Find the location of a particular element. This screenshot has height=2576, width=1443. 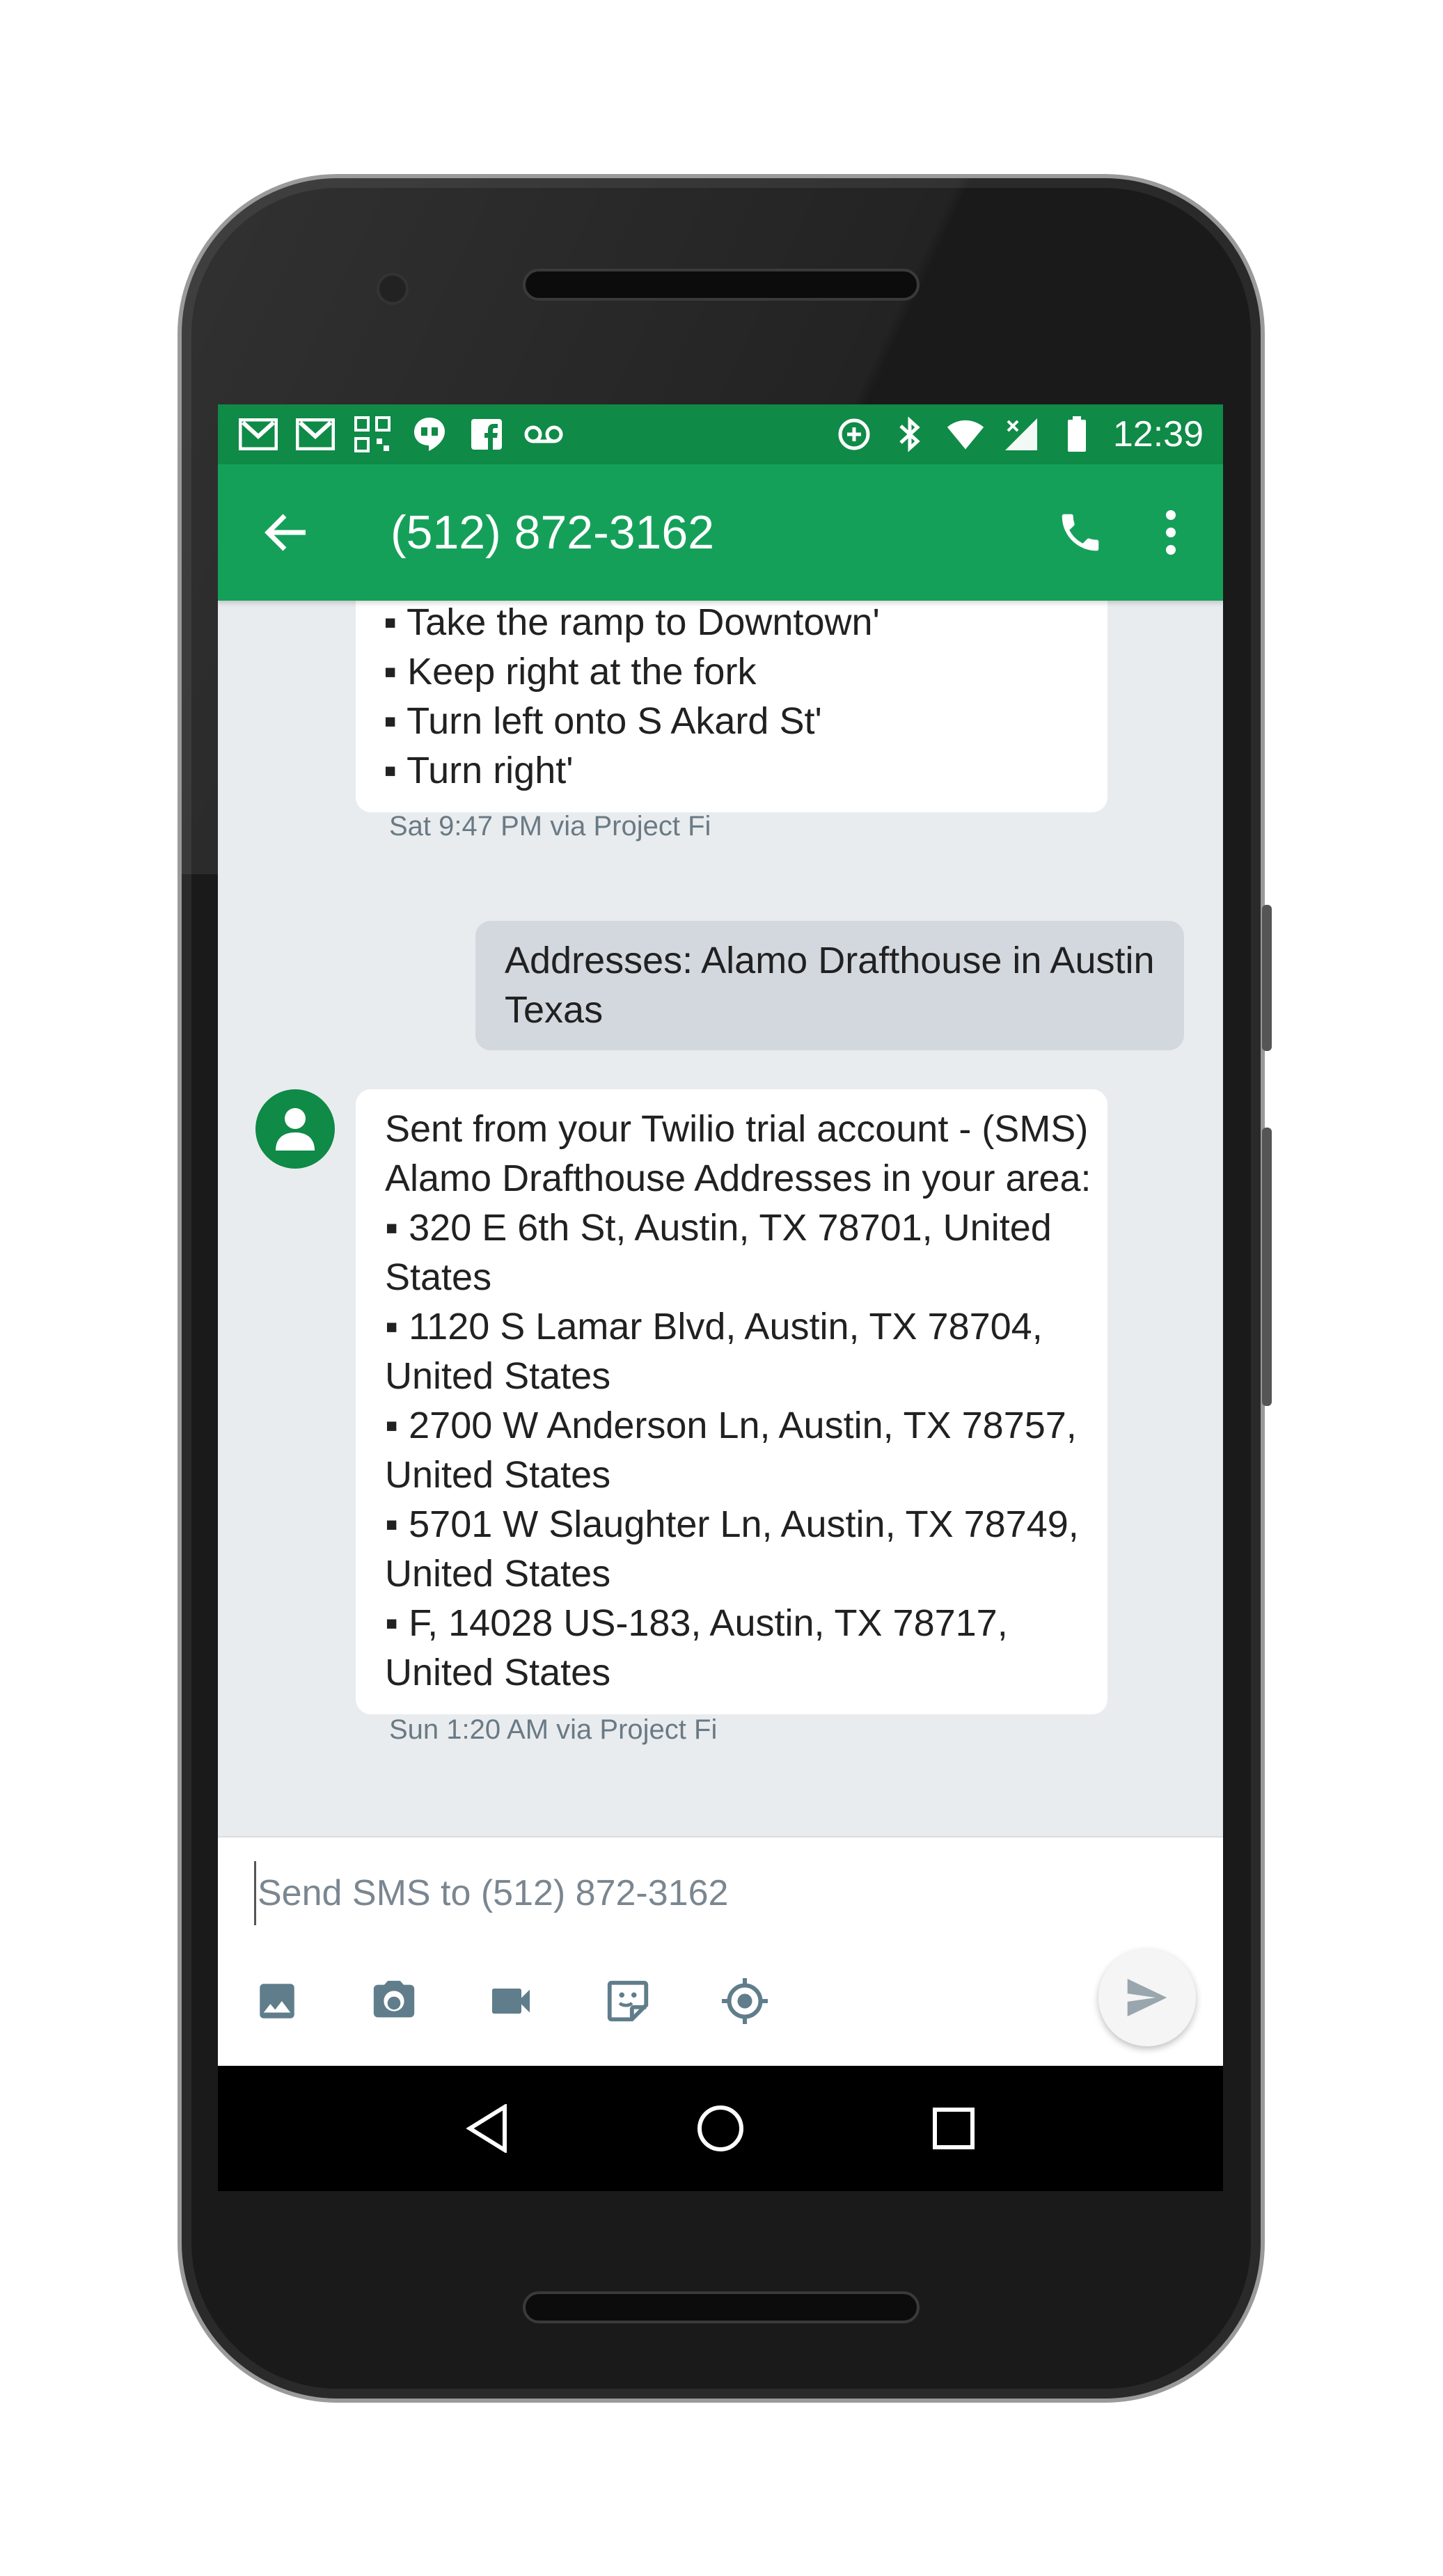

top-speaker is located at coordinates (721, 285).